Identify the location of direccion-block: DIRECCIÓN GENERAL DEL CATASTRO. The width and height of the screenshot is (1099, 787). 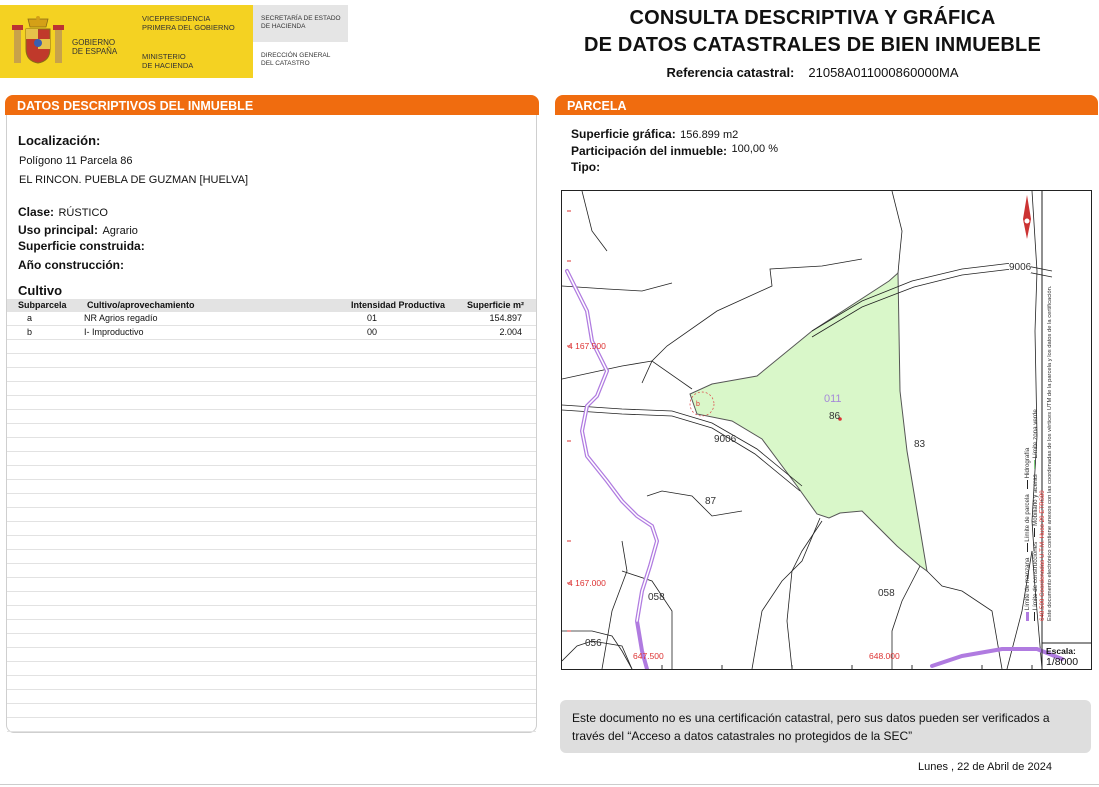
(295, 60).